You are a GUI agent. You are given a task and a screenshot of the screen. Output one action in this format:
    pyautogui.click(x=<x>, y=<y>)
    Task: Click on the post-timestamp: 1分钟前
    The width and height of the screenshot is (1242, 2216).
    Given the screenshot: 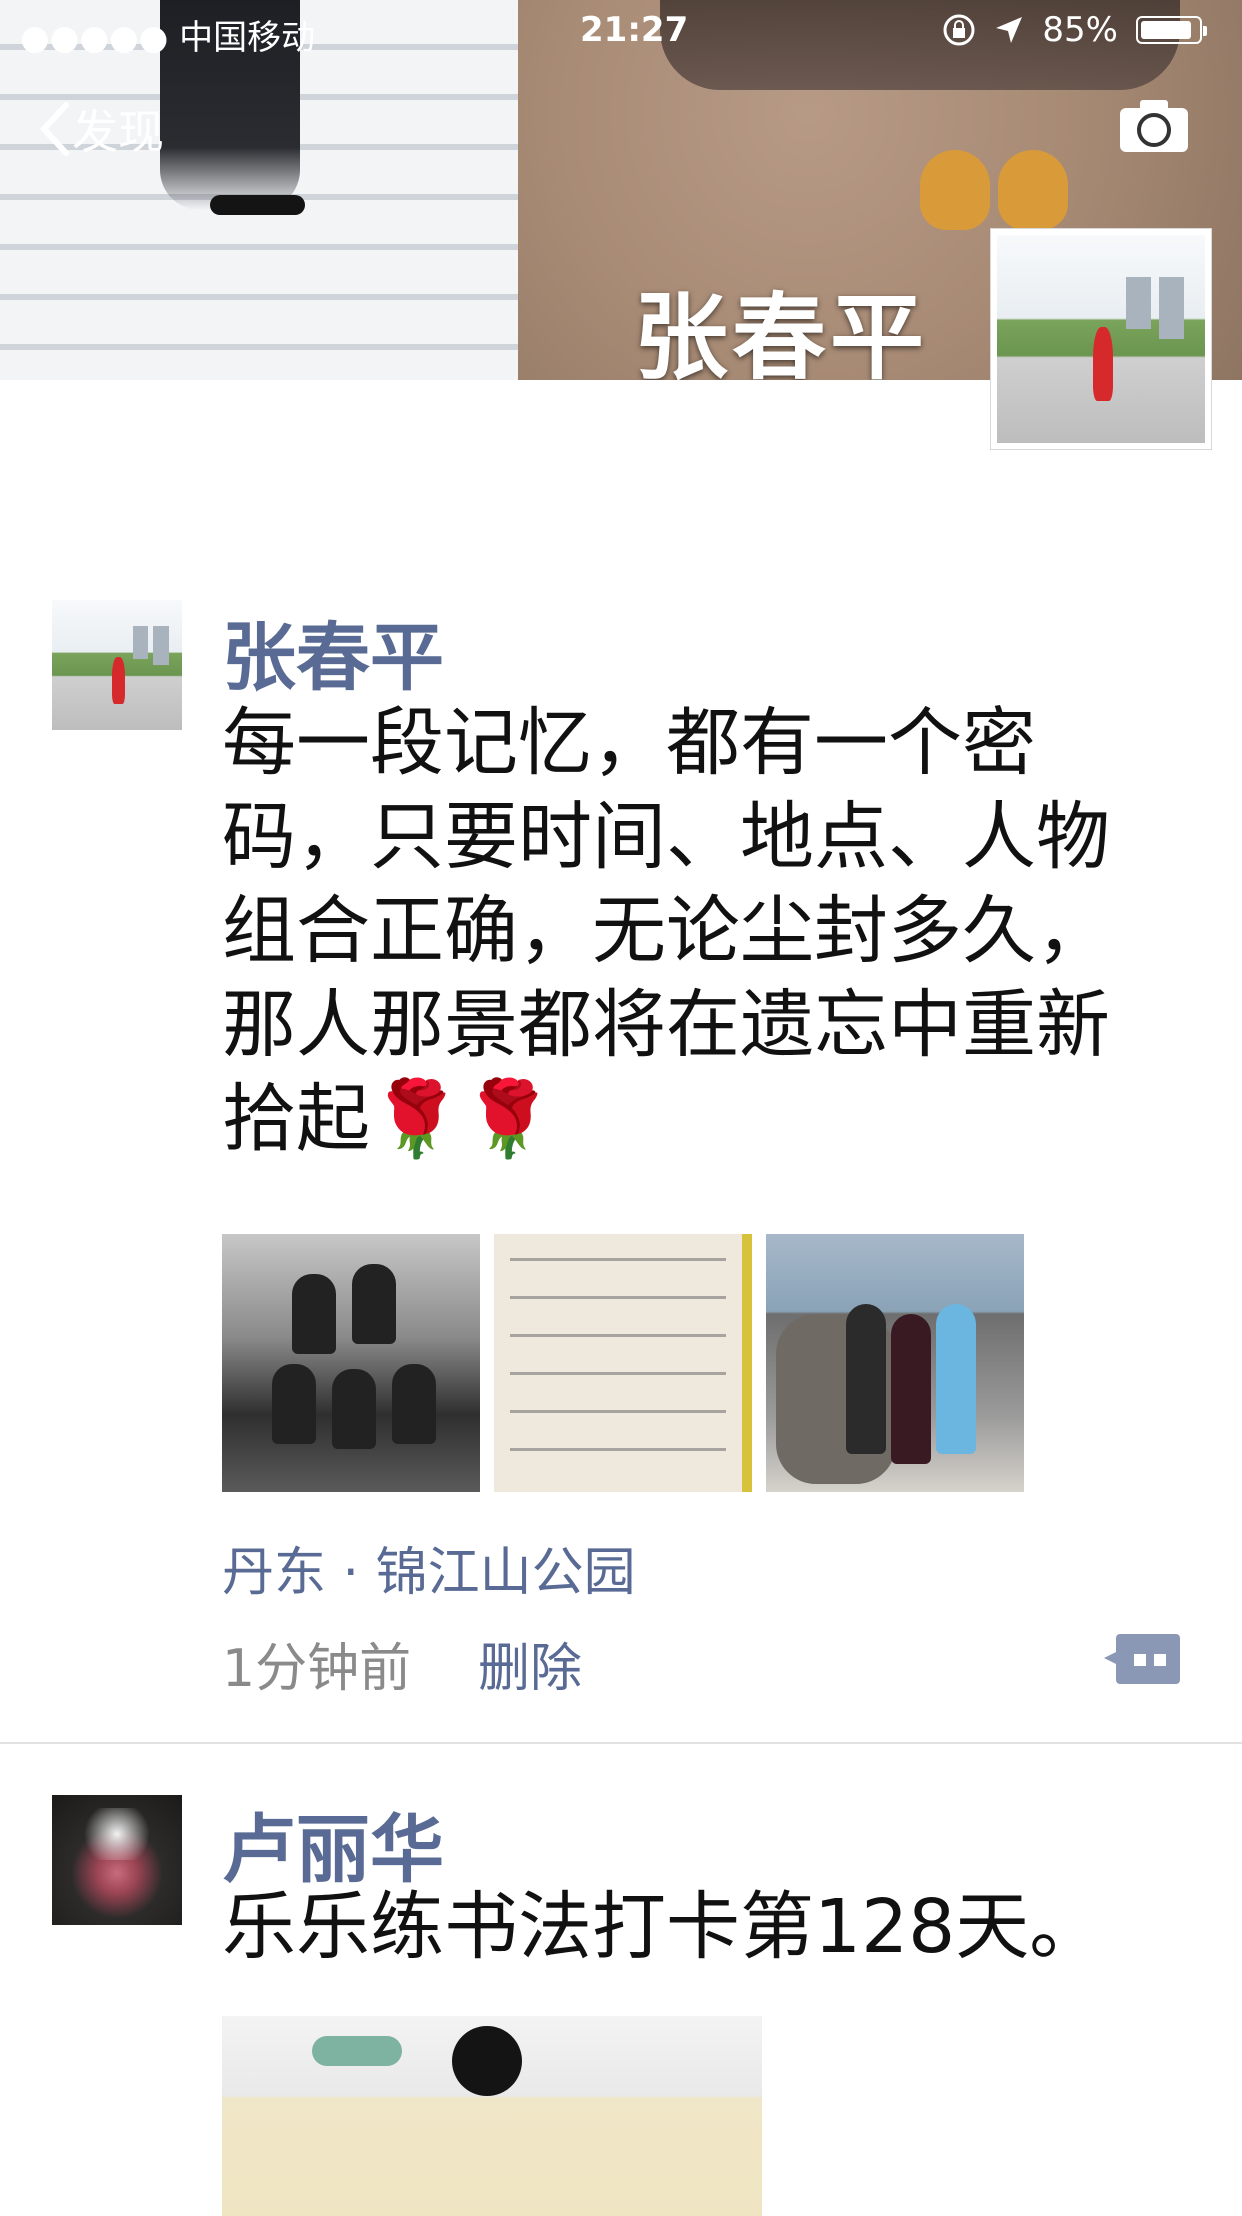 What is the action you would take?
    pyautogui.click(x=317, y=1669)
    